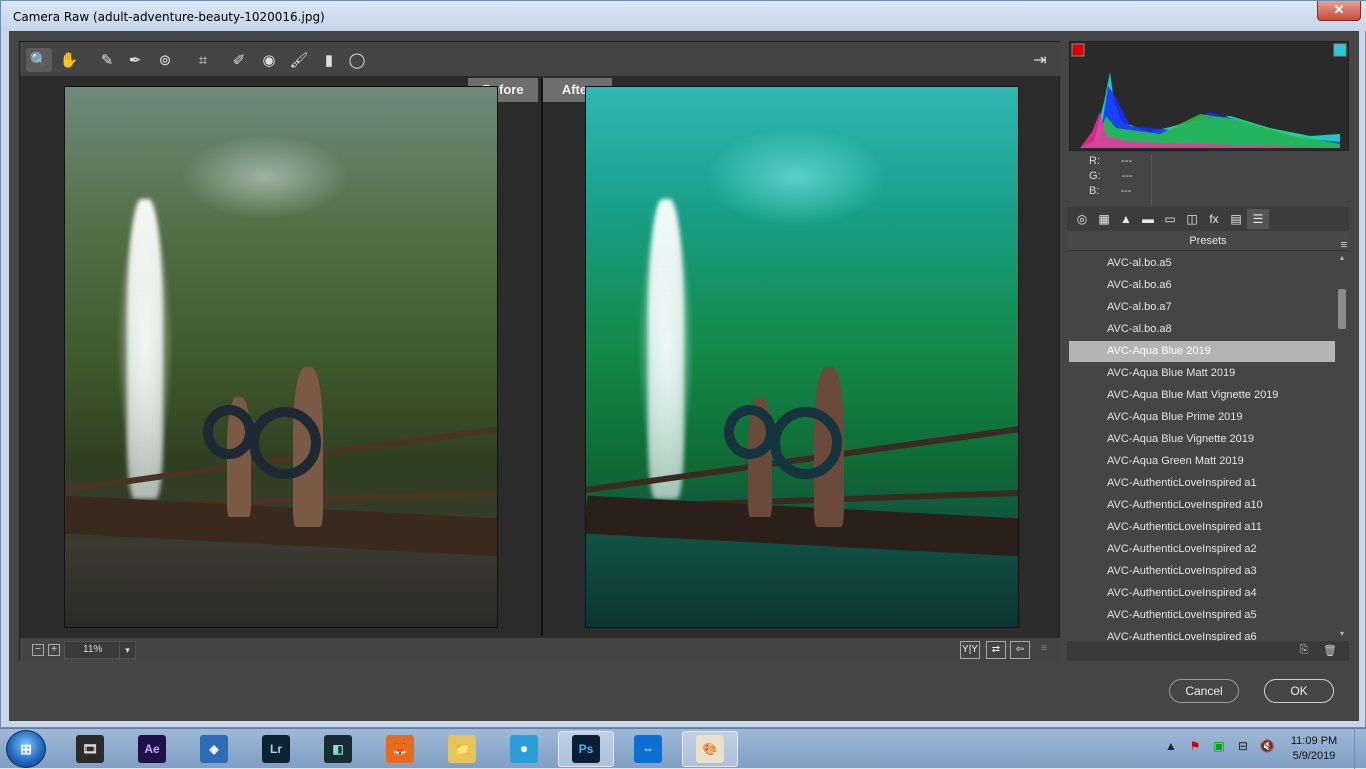 This screenshot has width=1366, height=769. I want to click on menu-icon: ≡, so click(1344, 245).